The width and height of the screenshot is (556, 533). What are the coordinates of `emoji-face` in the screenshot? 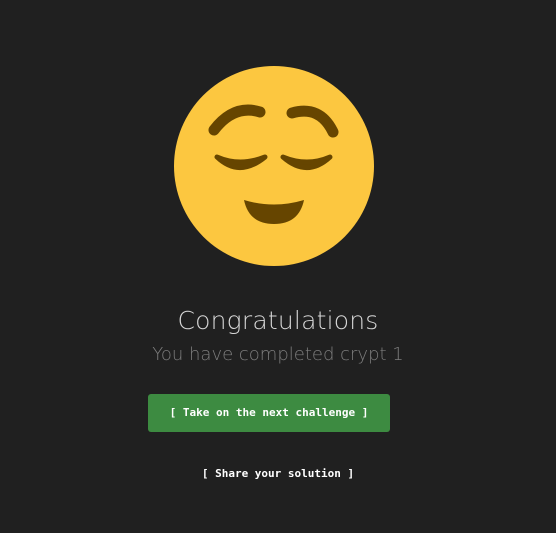 It's located at (274, 166).